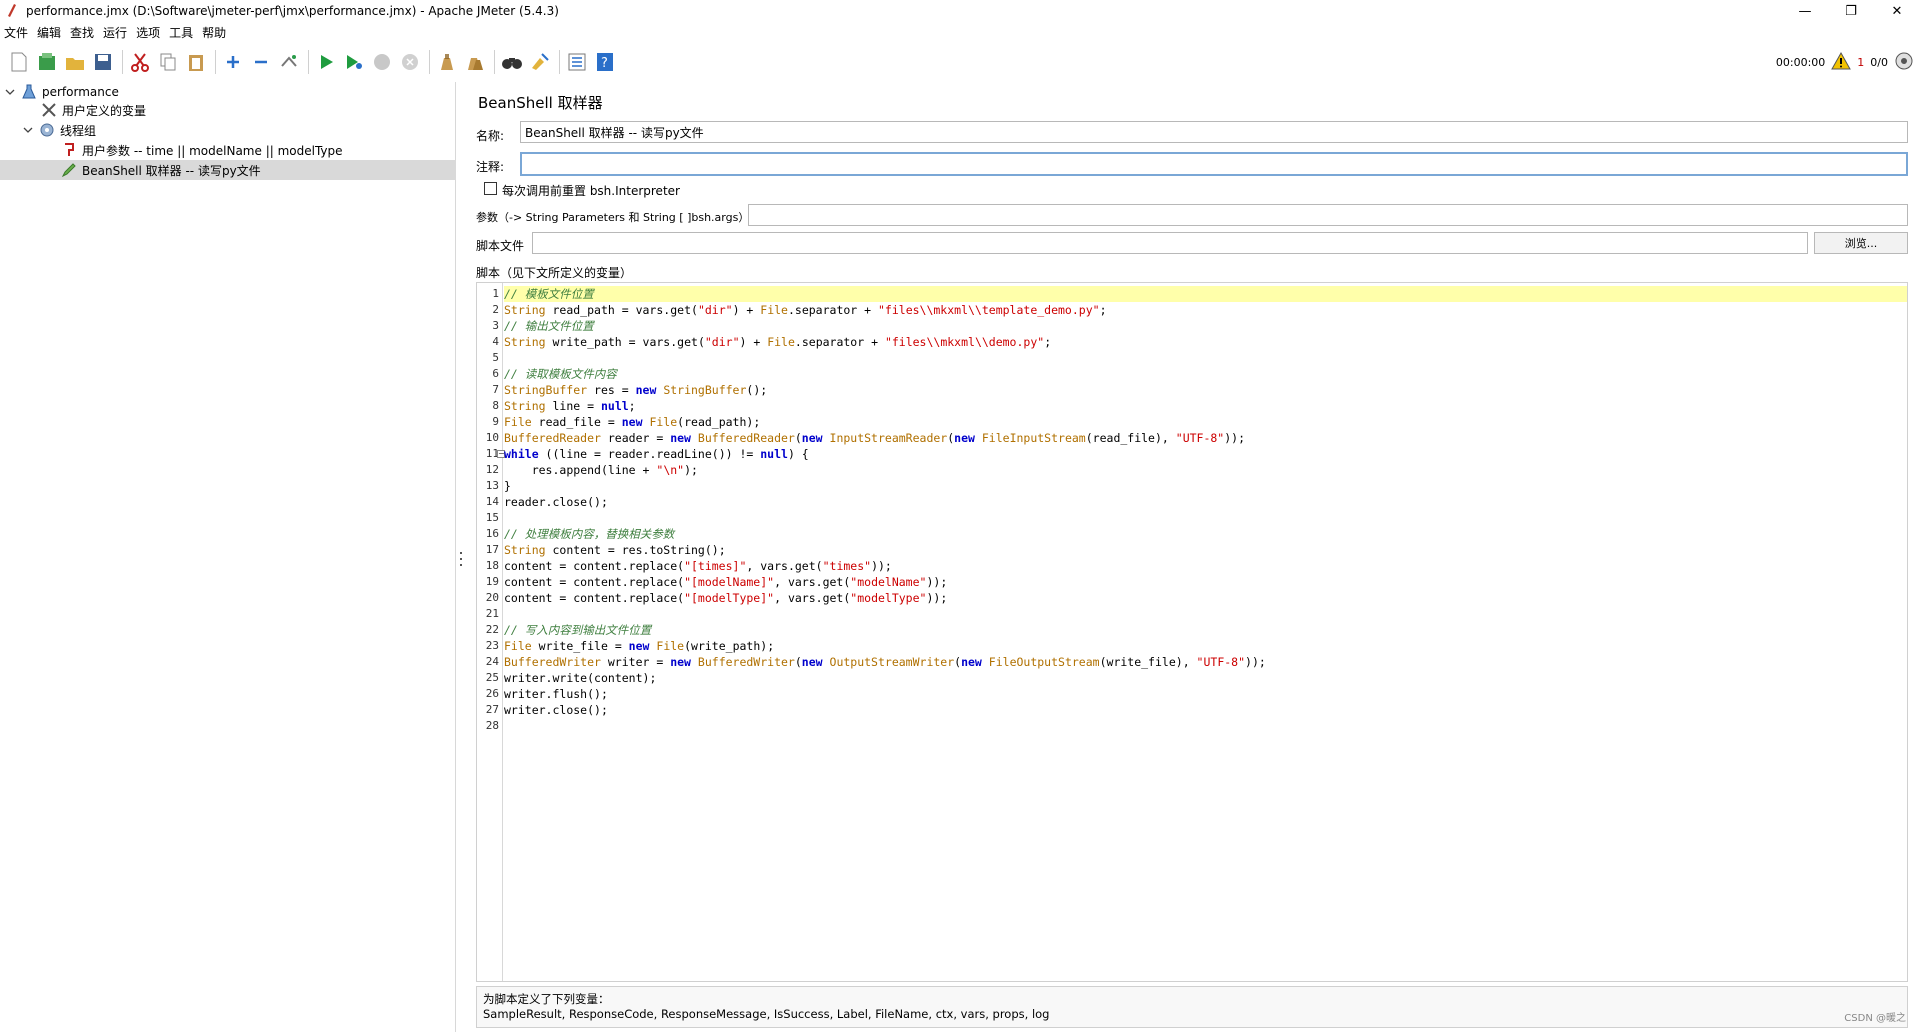  I want to click on code-line: String content = res.toString();, so click(1205, 550).